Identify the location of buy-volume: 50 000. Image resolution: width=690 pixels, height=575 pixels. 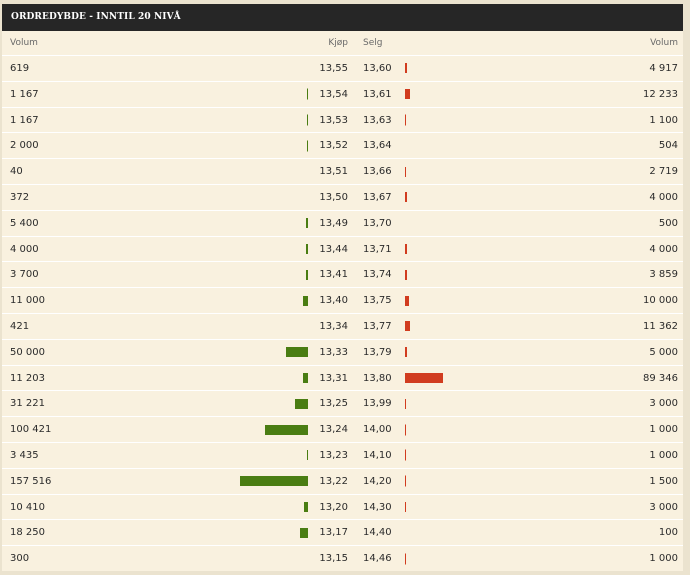
(27, 352).